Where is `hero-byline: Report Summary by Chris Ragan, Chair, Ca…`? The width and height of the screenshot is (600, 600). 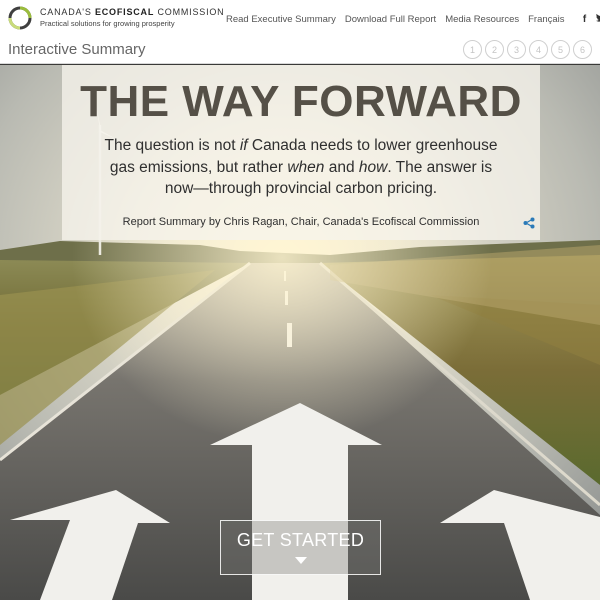
hero-byline: Report Summary by Chris Ragan, Chair, Ca… is located at coordinates (301, 222).